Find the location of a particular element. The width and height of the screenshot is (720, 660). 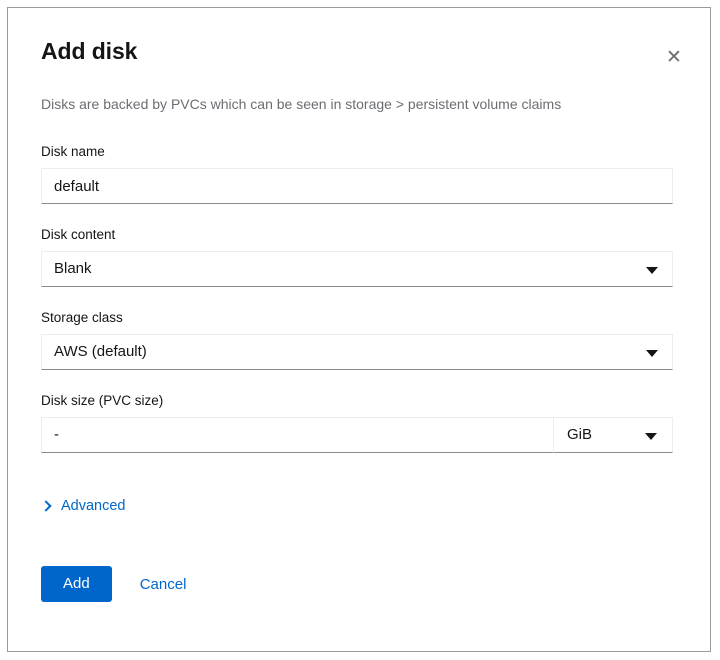

storage-class-label: Storage class is located at coordinates (82, 317).